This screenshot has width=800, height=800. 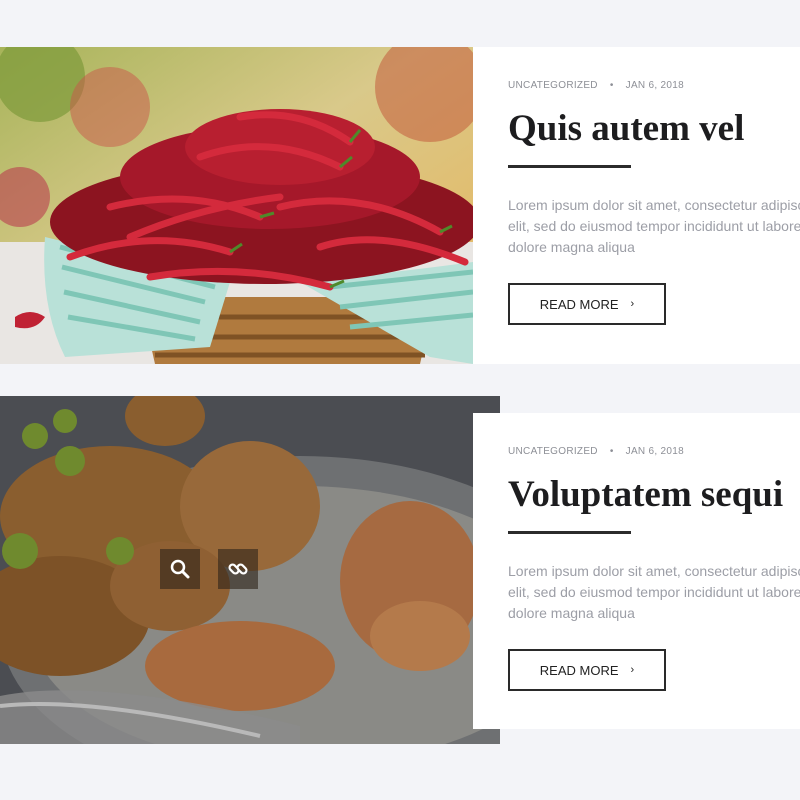 I want to click on image-hover-actions, so click(x=209, y=569).